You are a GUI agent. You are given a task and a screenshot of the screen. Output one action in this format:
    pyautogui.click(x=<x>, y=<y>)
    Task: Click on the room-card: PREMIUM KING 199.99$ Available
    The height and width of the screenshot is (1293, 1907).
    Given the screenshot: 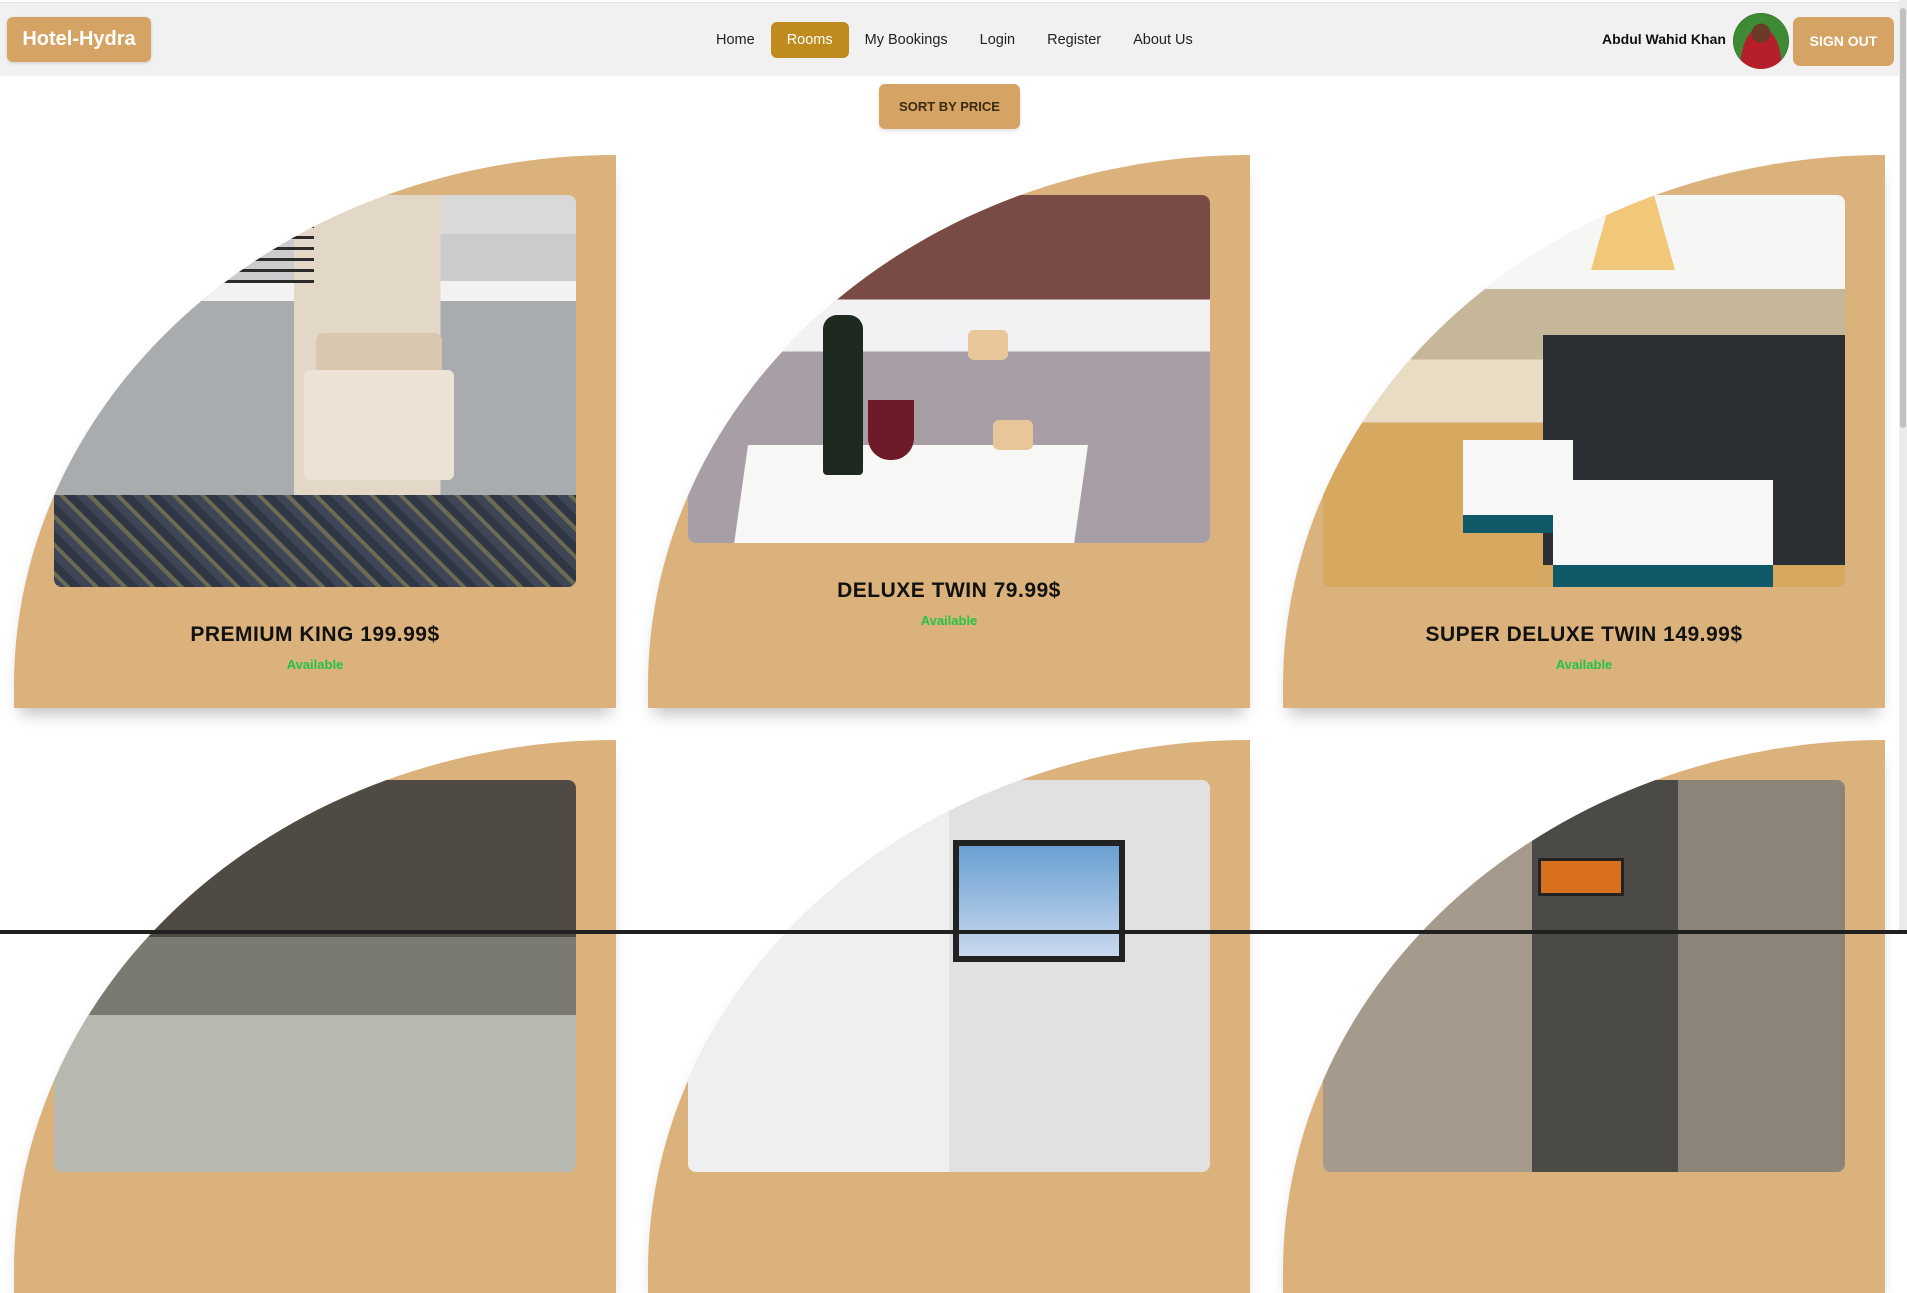 What is the action you would take?
    pyautogui.click(x=315, y=431)
    